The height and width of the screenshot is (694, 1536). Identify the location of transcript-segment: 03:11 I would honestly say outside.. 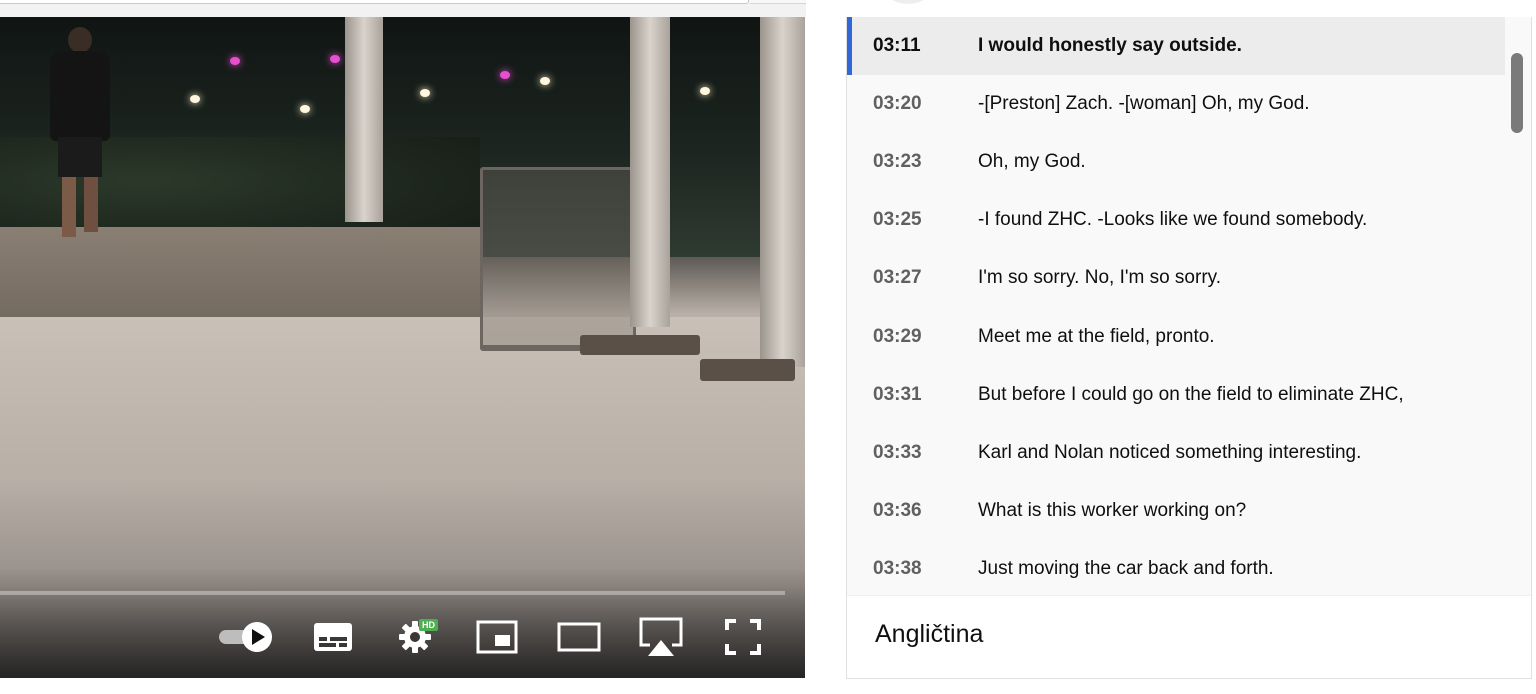
(1176, 46).